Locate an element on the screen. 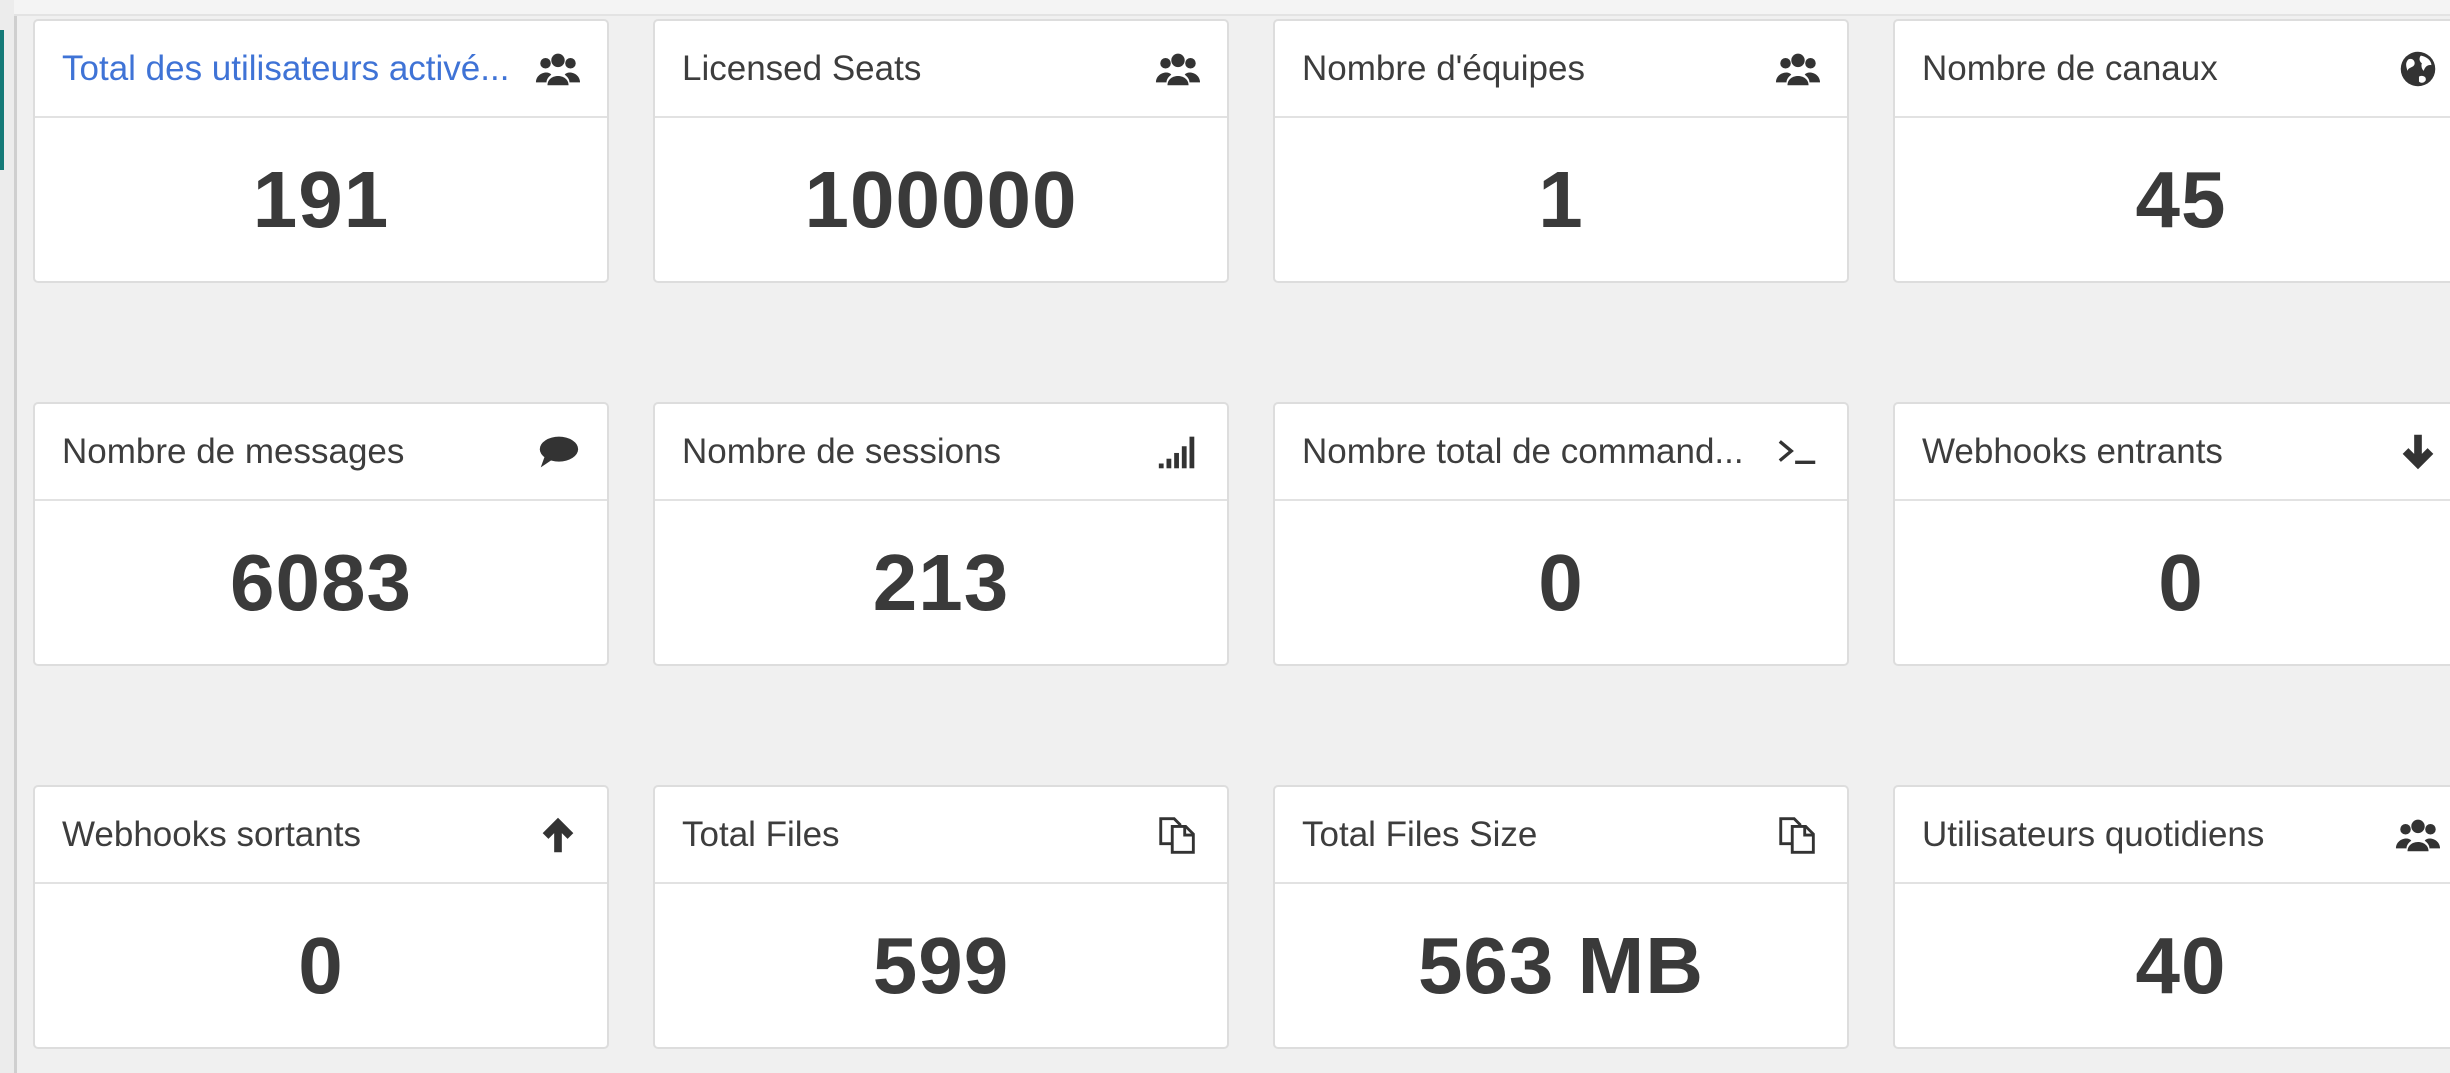 The width and height of the screenshot is (2450, 1073). stat-card-total-files: Total Files 599 is located at coordinates (941, 917).